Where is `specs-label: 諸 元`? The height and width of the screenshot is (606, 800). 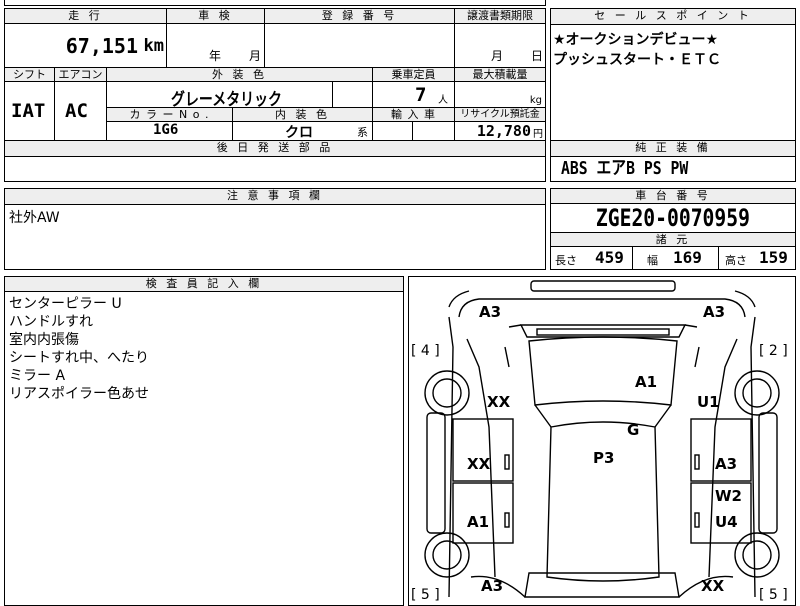 specs-label: 諸 元 is located at coordinates (673, 240).